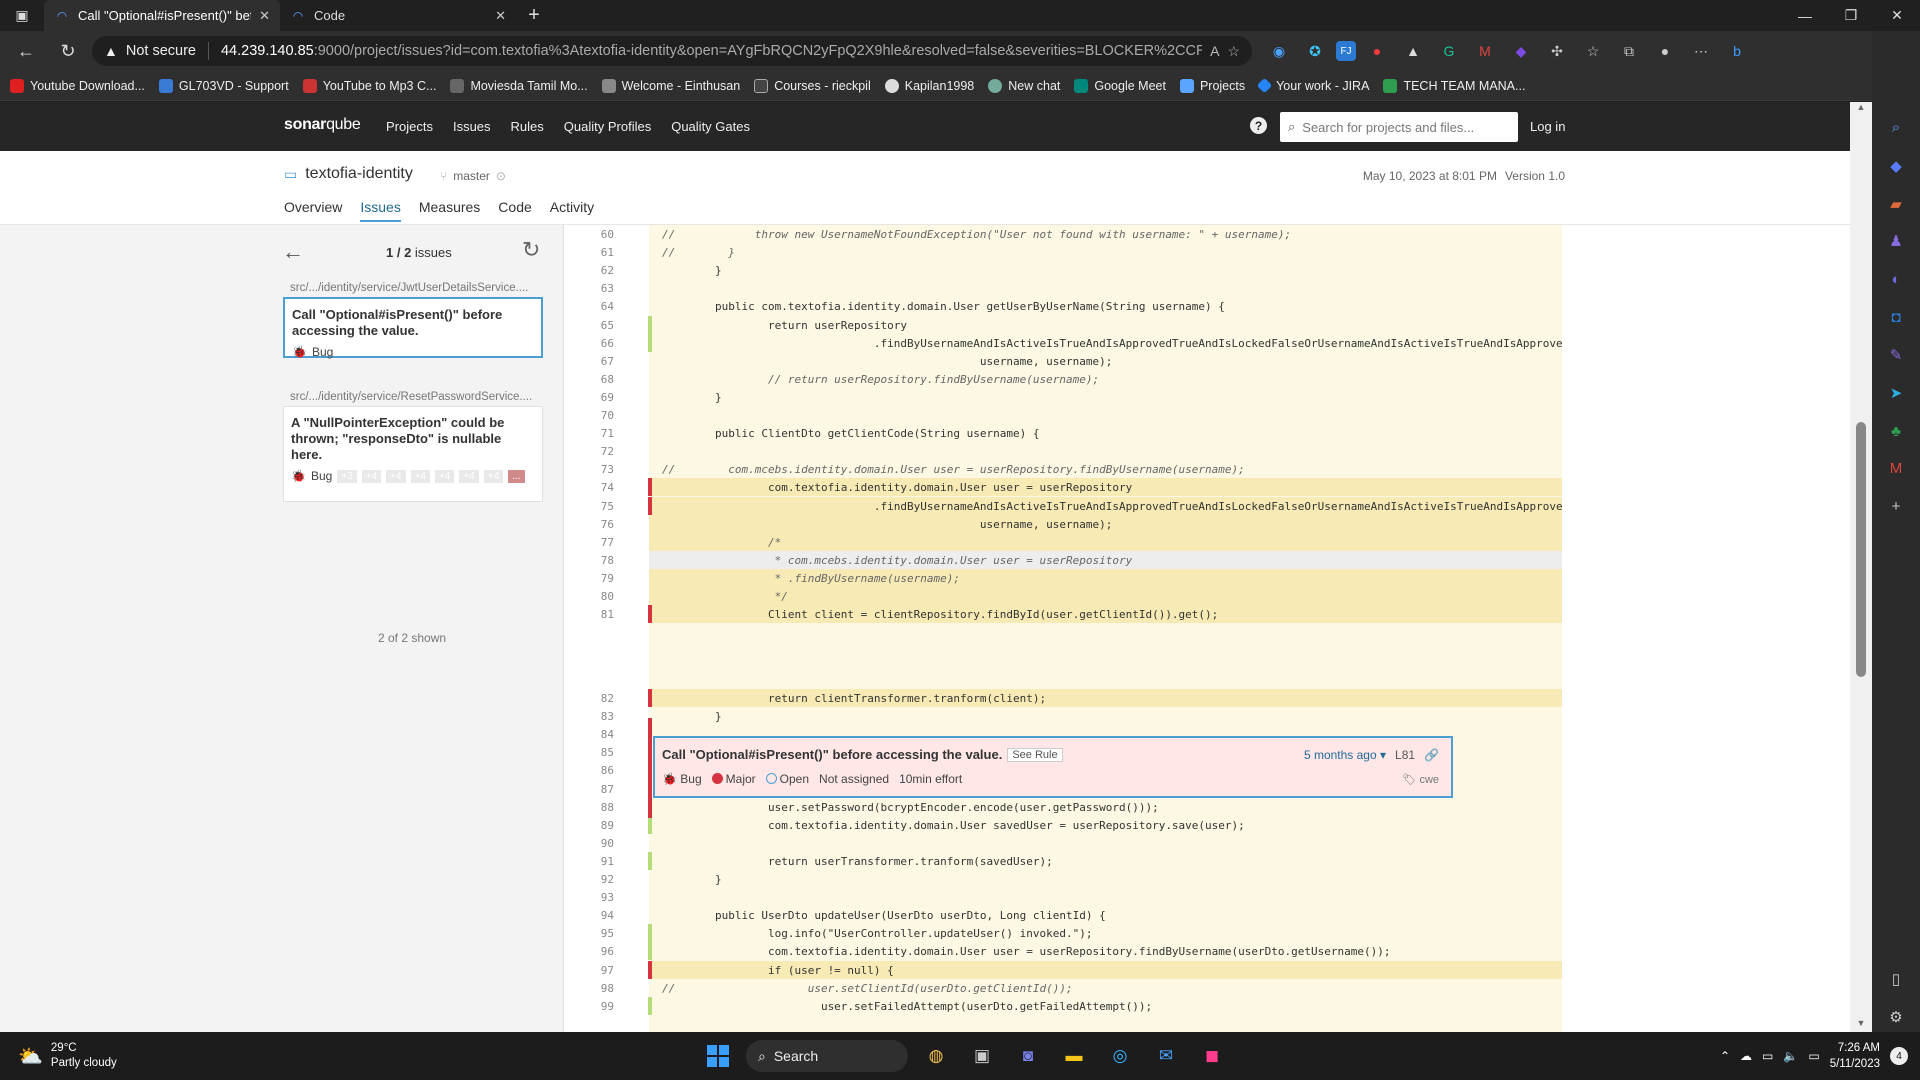 This screenshot has width=1920, height=1080. What do you see at coordinates (68, 51) in the screenshot?
I see `reload-icon: ↻` at bounding box center [68, 51].